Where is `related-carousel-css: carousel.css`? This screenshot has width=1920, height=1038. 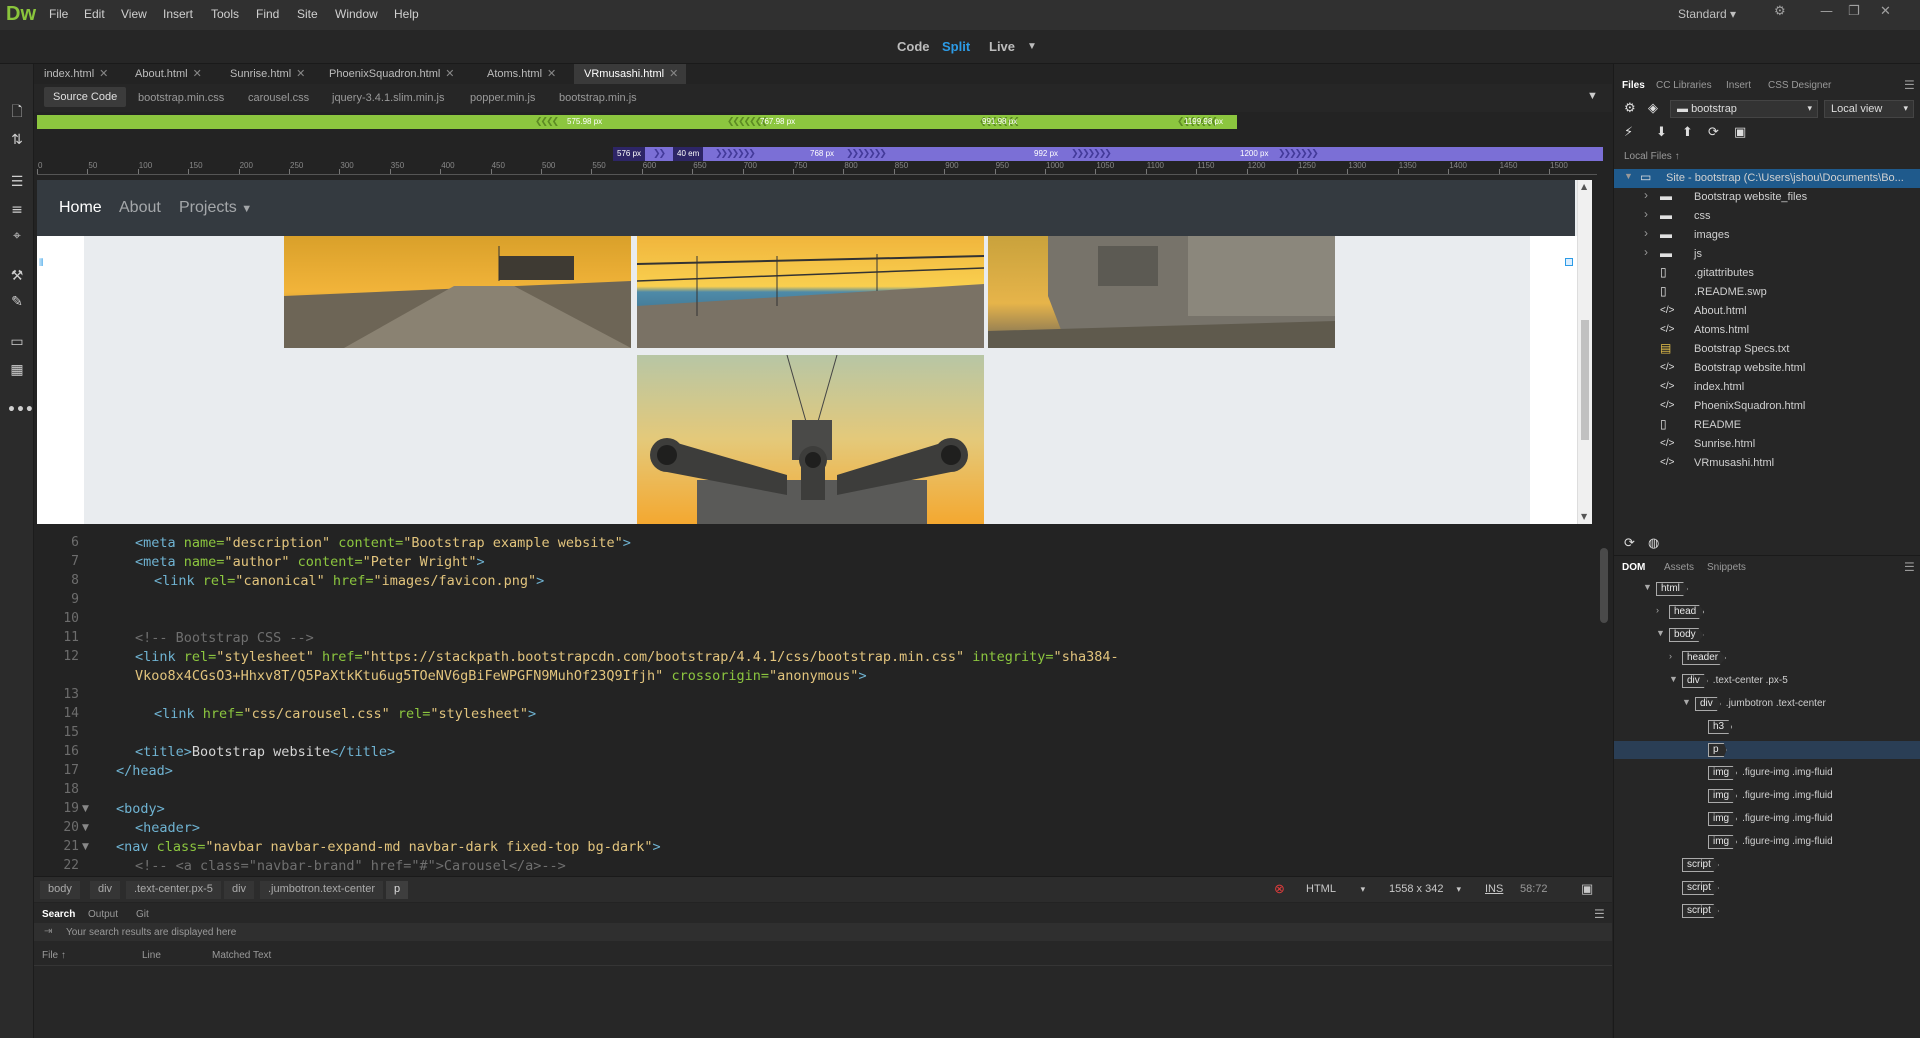
related-carousel-css: carousel.css is located at coordinates (278, 98).